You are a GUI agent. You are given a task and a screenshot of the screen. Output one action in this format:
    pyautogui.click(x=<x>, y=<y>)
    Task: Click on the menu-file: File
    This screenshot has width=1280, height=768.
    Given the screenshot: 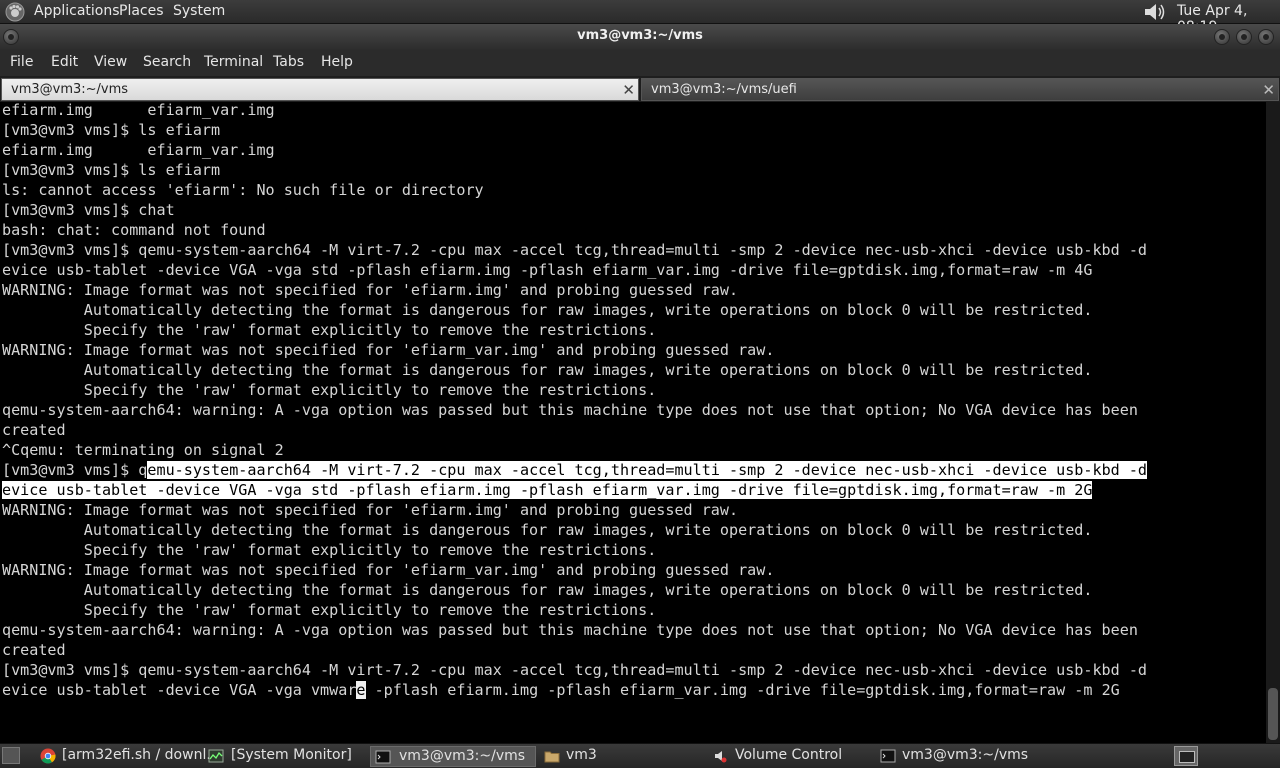 What is the action you would take?
    pyautogui.click(x=21, y=62)
    